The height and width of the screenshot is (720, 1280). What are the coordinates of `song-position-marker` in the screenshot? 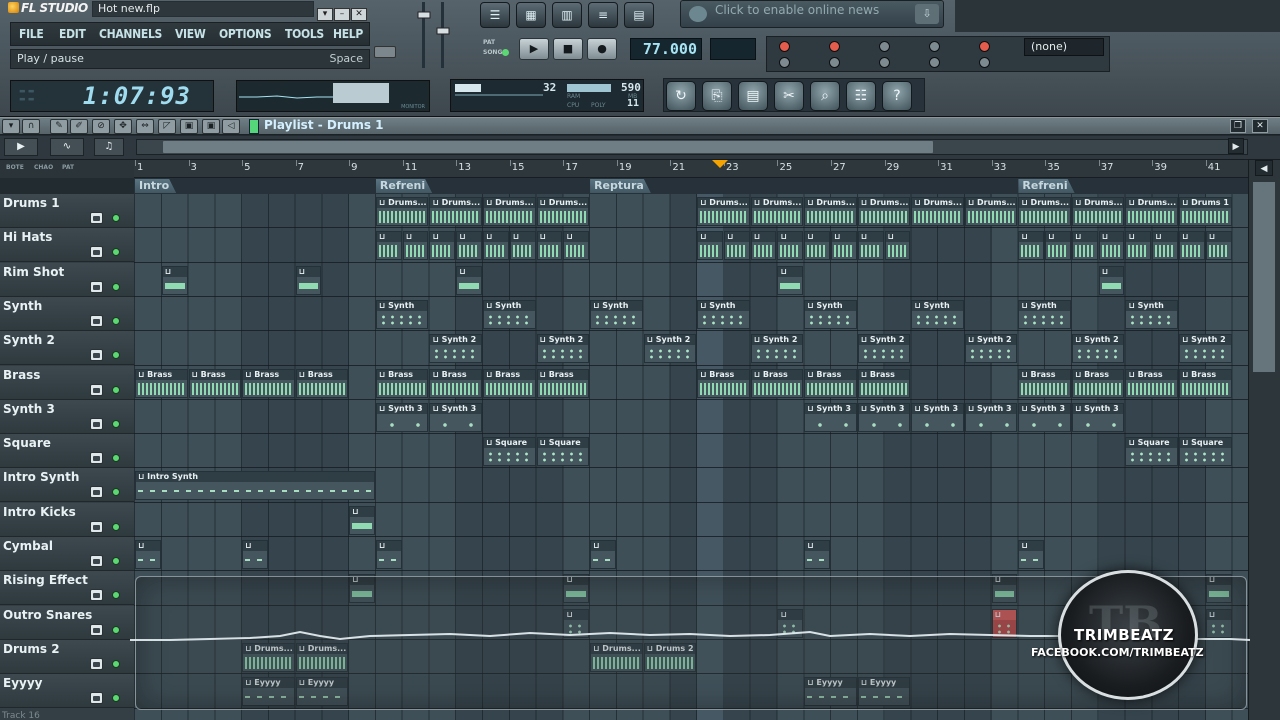 It's located at (720, 164).